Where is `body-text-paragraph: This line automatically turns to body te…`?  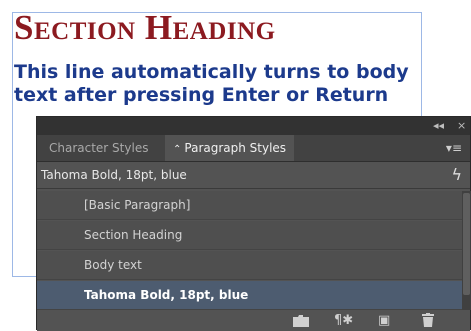 body-text-paragraph: This line automatically turns to body te… is located at coordinates (224, 84).